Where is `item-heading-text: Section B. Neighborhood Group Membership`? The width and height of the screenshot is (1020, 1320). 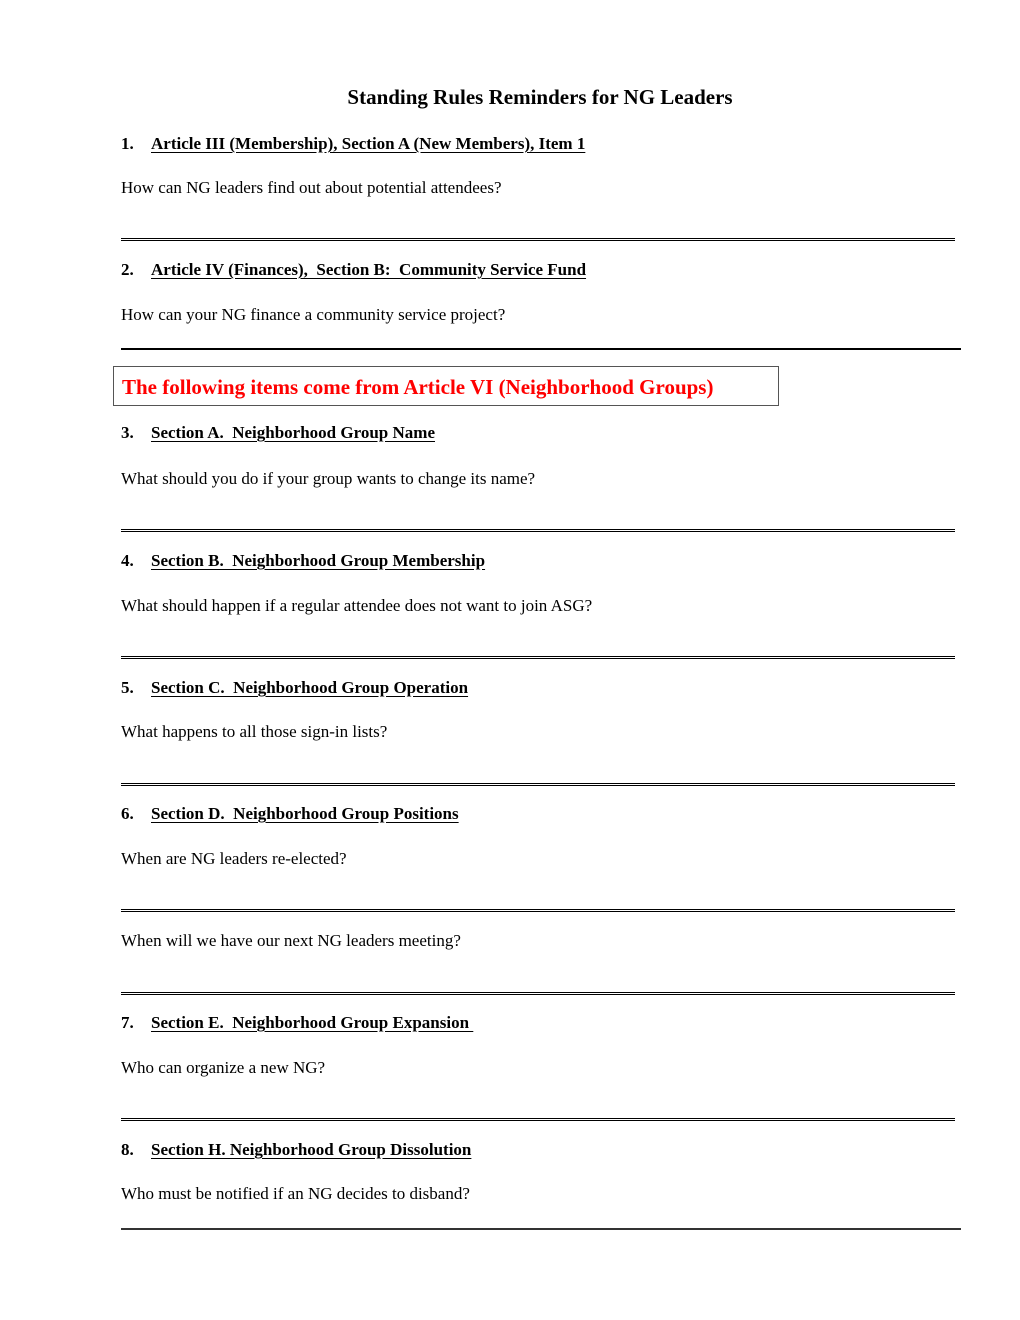 item-heading-text: Section B. Neighborhood Group Membership is located at coordinates (318, 560).